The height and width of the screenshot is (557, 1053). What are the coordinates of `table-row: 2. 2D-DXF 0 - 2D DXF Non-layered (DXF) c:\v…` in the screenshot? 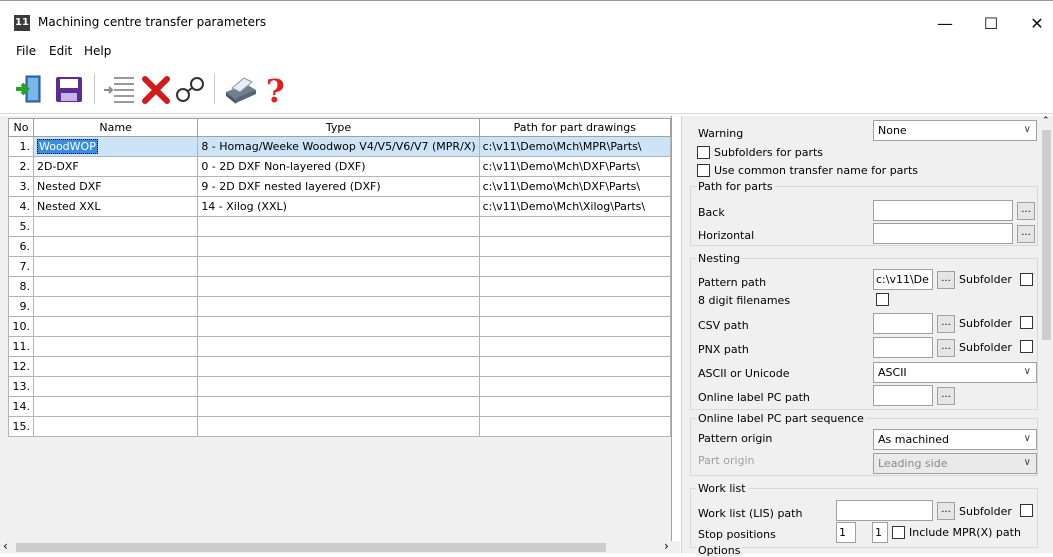 It's located at (340, 166).